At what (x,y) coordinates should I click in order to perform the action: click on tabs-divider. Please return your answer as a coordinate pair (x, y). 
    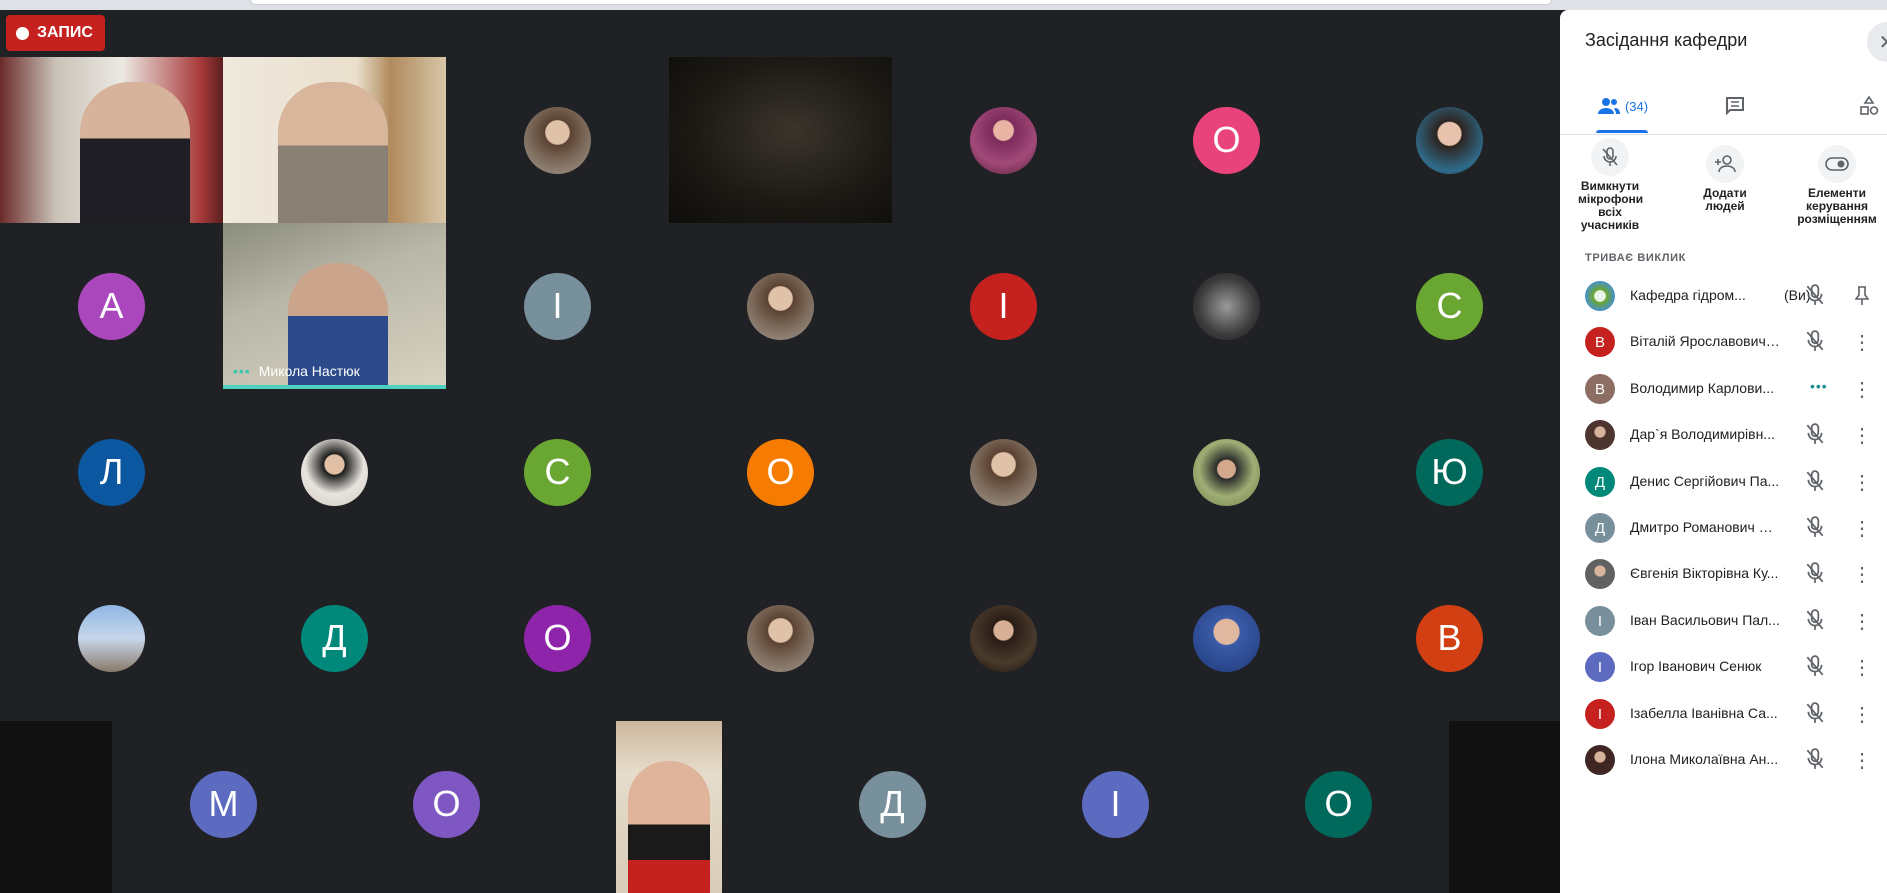
    Looking at the image, I should click on (1723, 134).